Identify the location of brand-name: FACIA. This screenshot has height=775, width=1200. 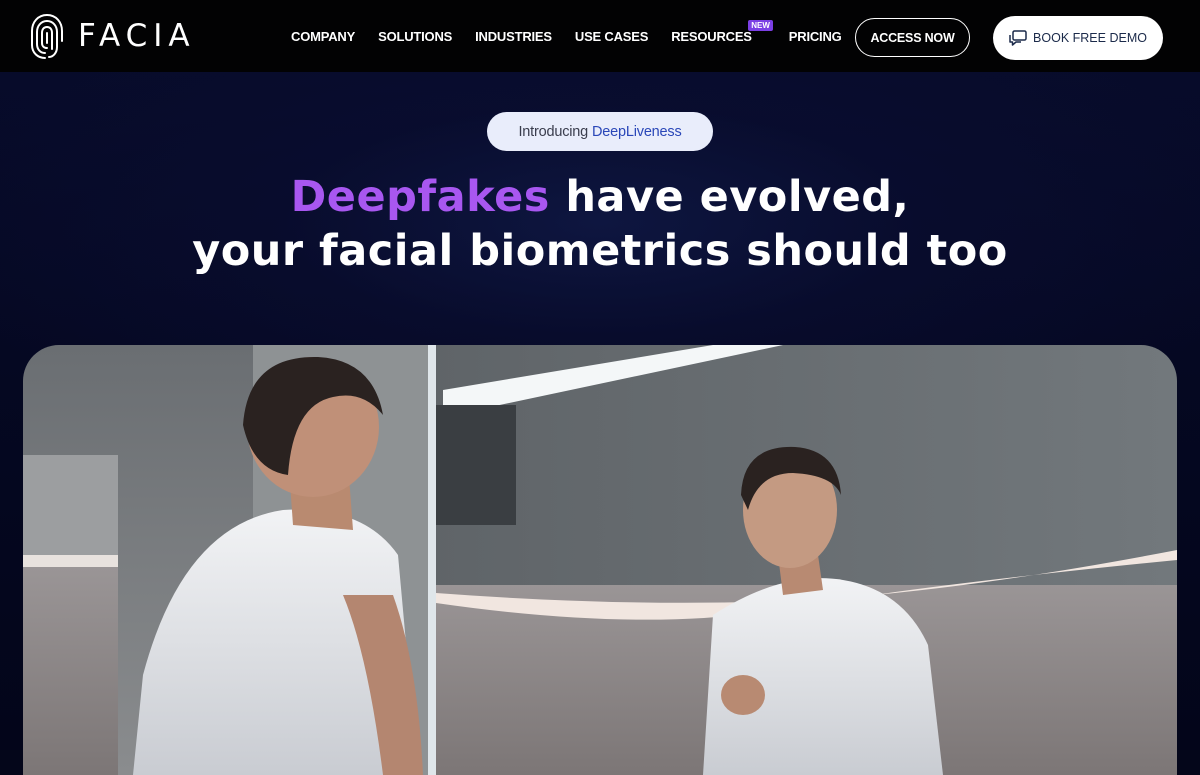
(137, 35).